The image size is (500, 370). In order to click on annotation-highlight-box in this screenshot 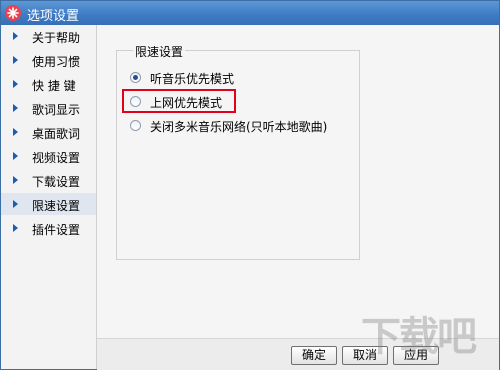, I will do `click(179, 101)`.